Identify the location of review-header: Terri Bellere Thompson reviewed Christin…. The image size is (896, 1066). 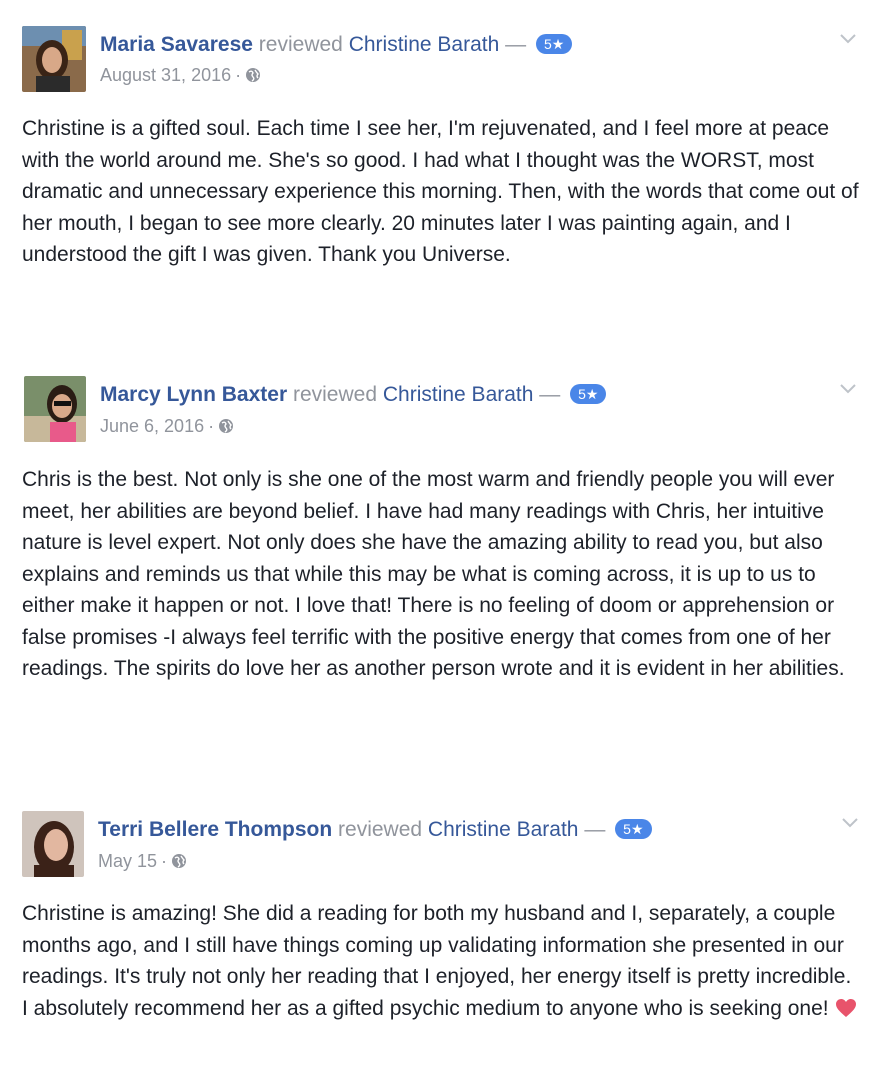
(375, 830).